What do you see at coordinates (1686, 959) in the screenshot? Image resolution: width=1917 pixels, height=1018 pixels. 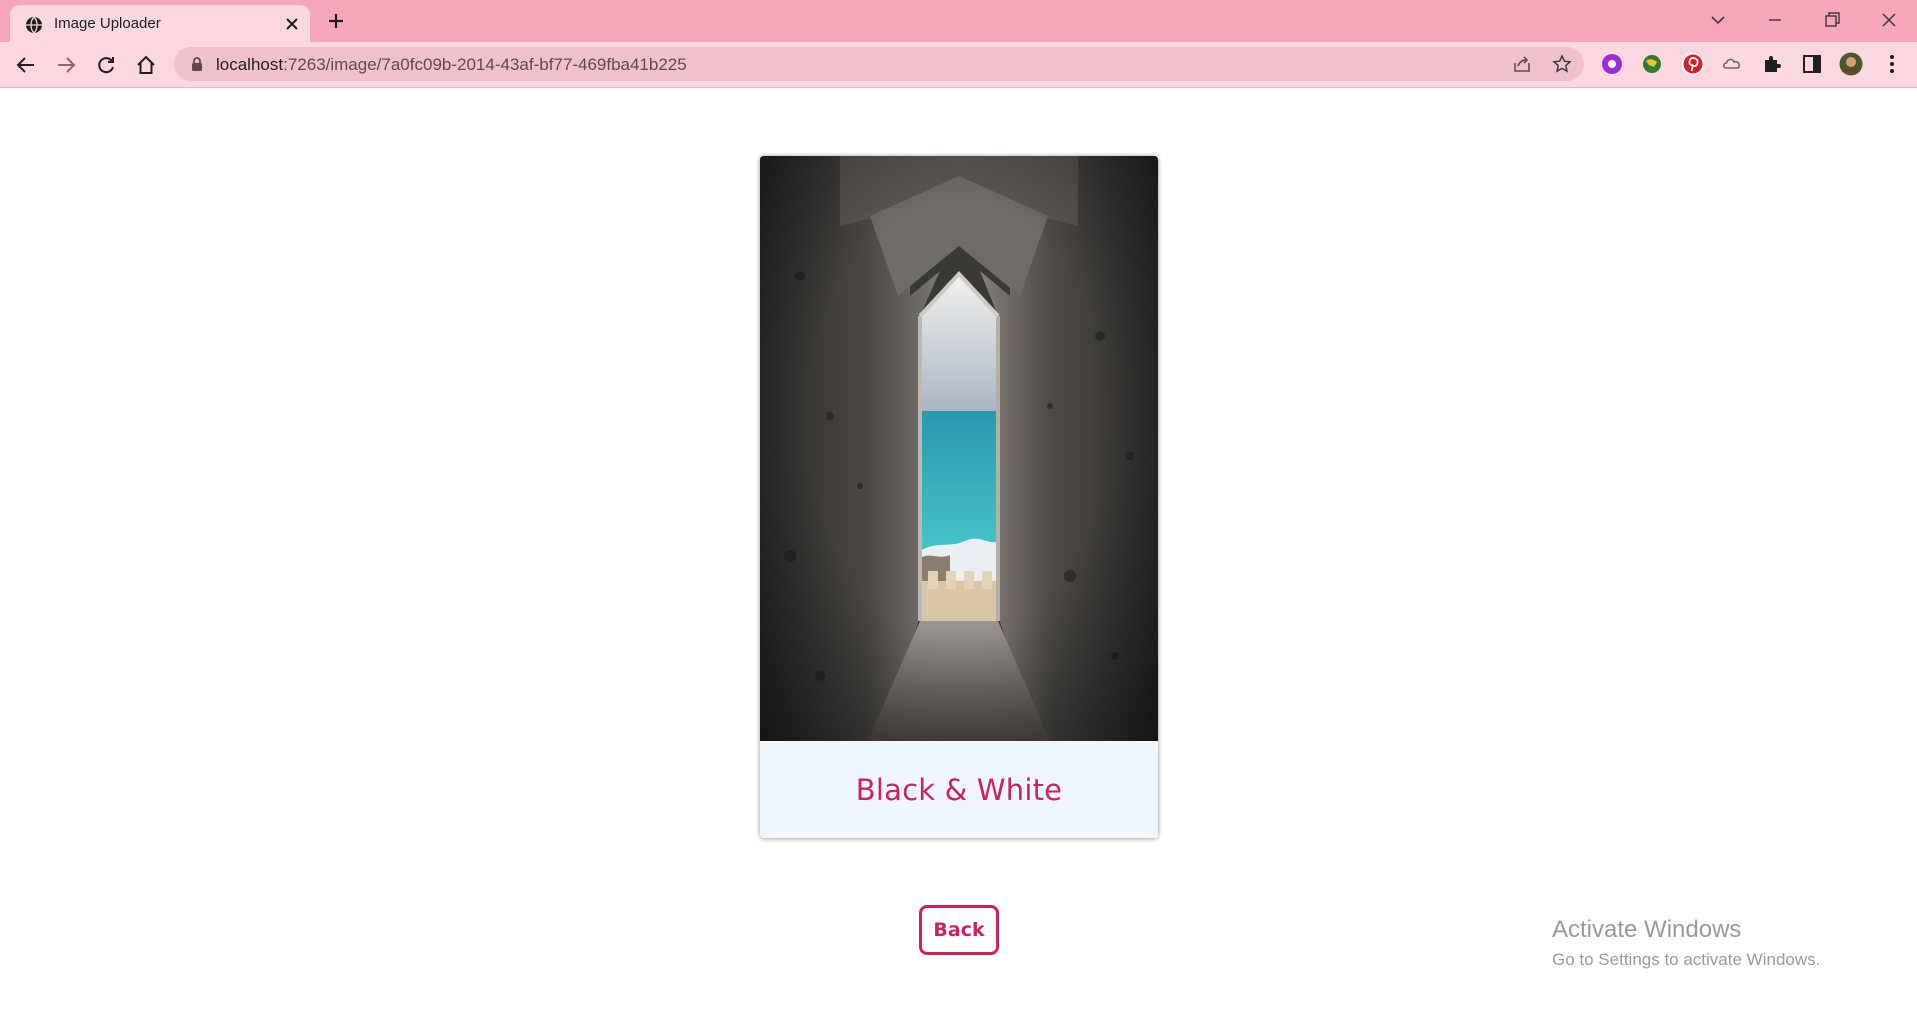 I see `watermark-subtitle: Go to Settings to activate Windows.` at bounding box center [1686, 959].